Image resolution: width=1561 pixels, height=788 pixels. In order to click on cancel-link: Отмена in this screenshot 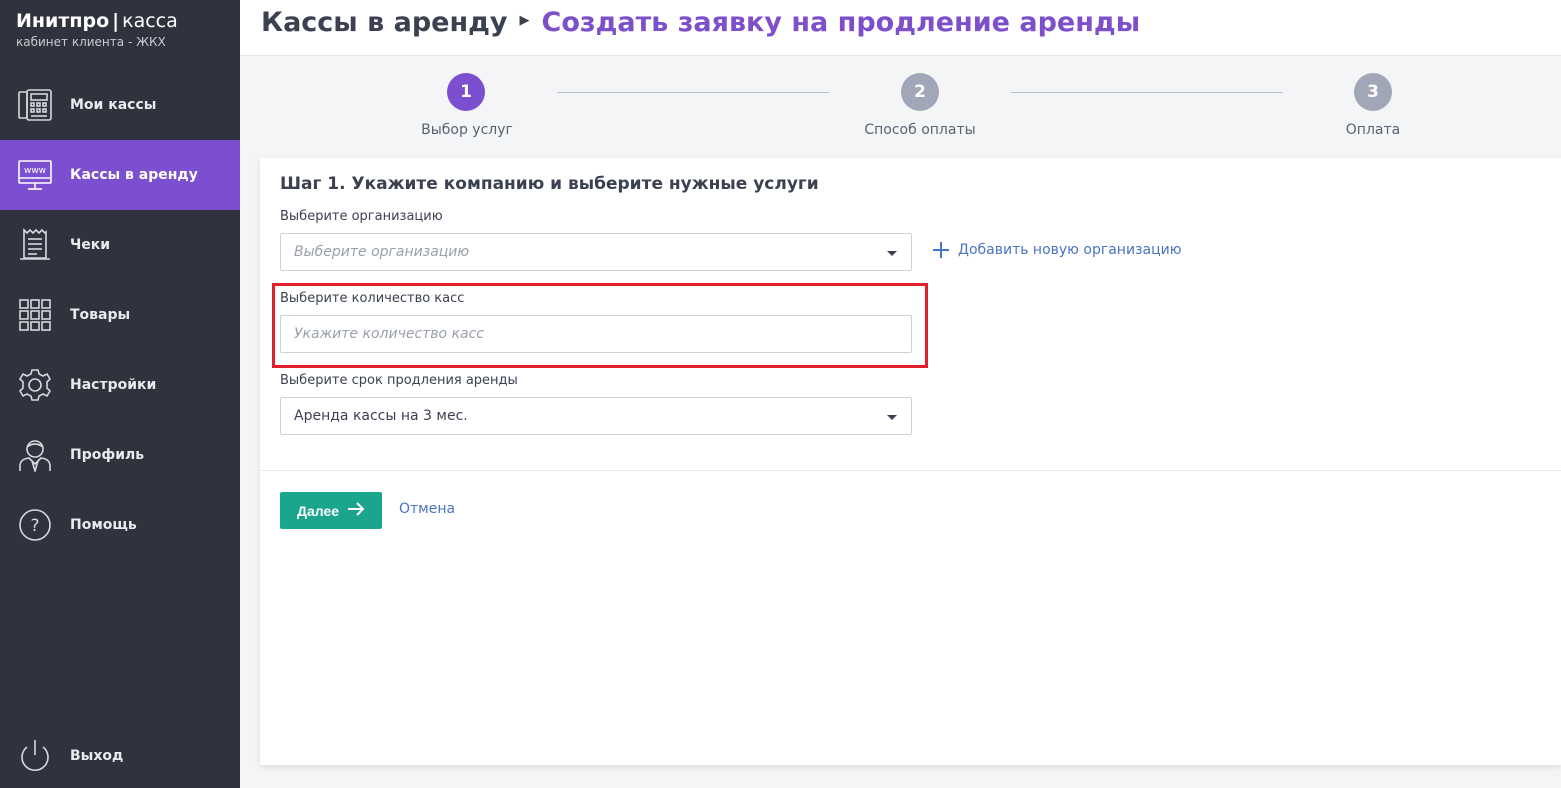, I will do `click(427, 509)`.